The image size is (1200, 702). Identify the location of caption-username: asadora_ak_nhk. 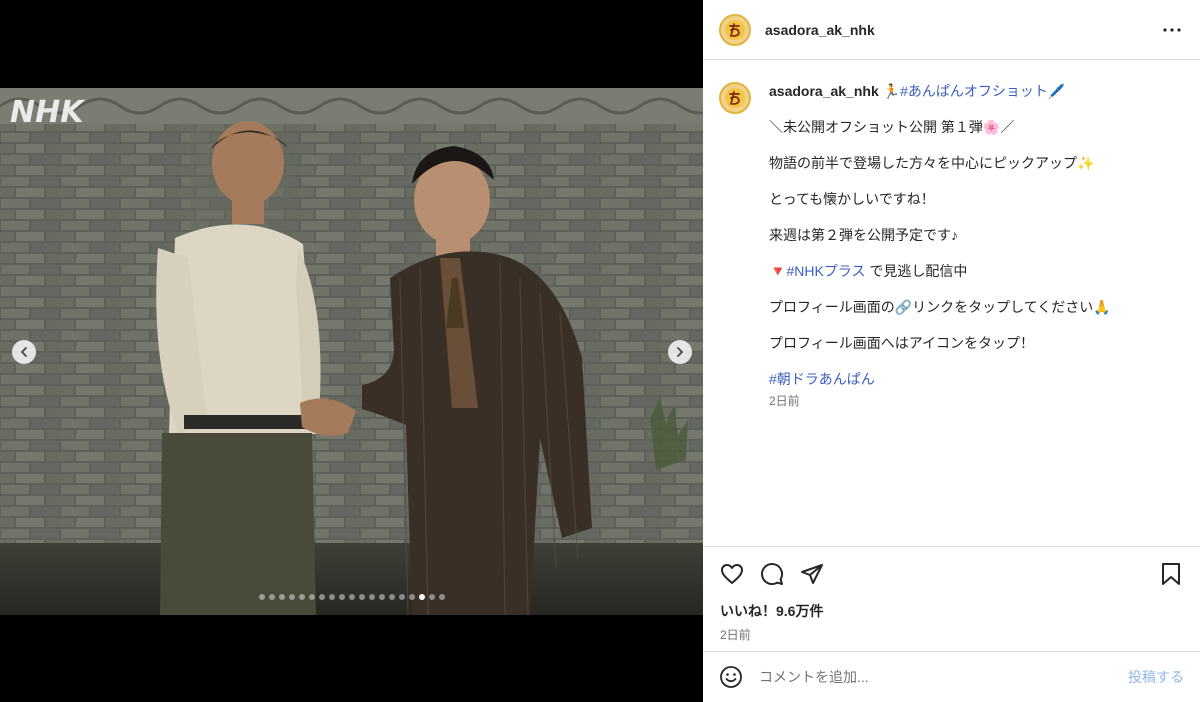
(824, 91).